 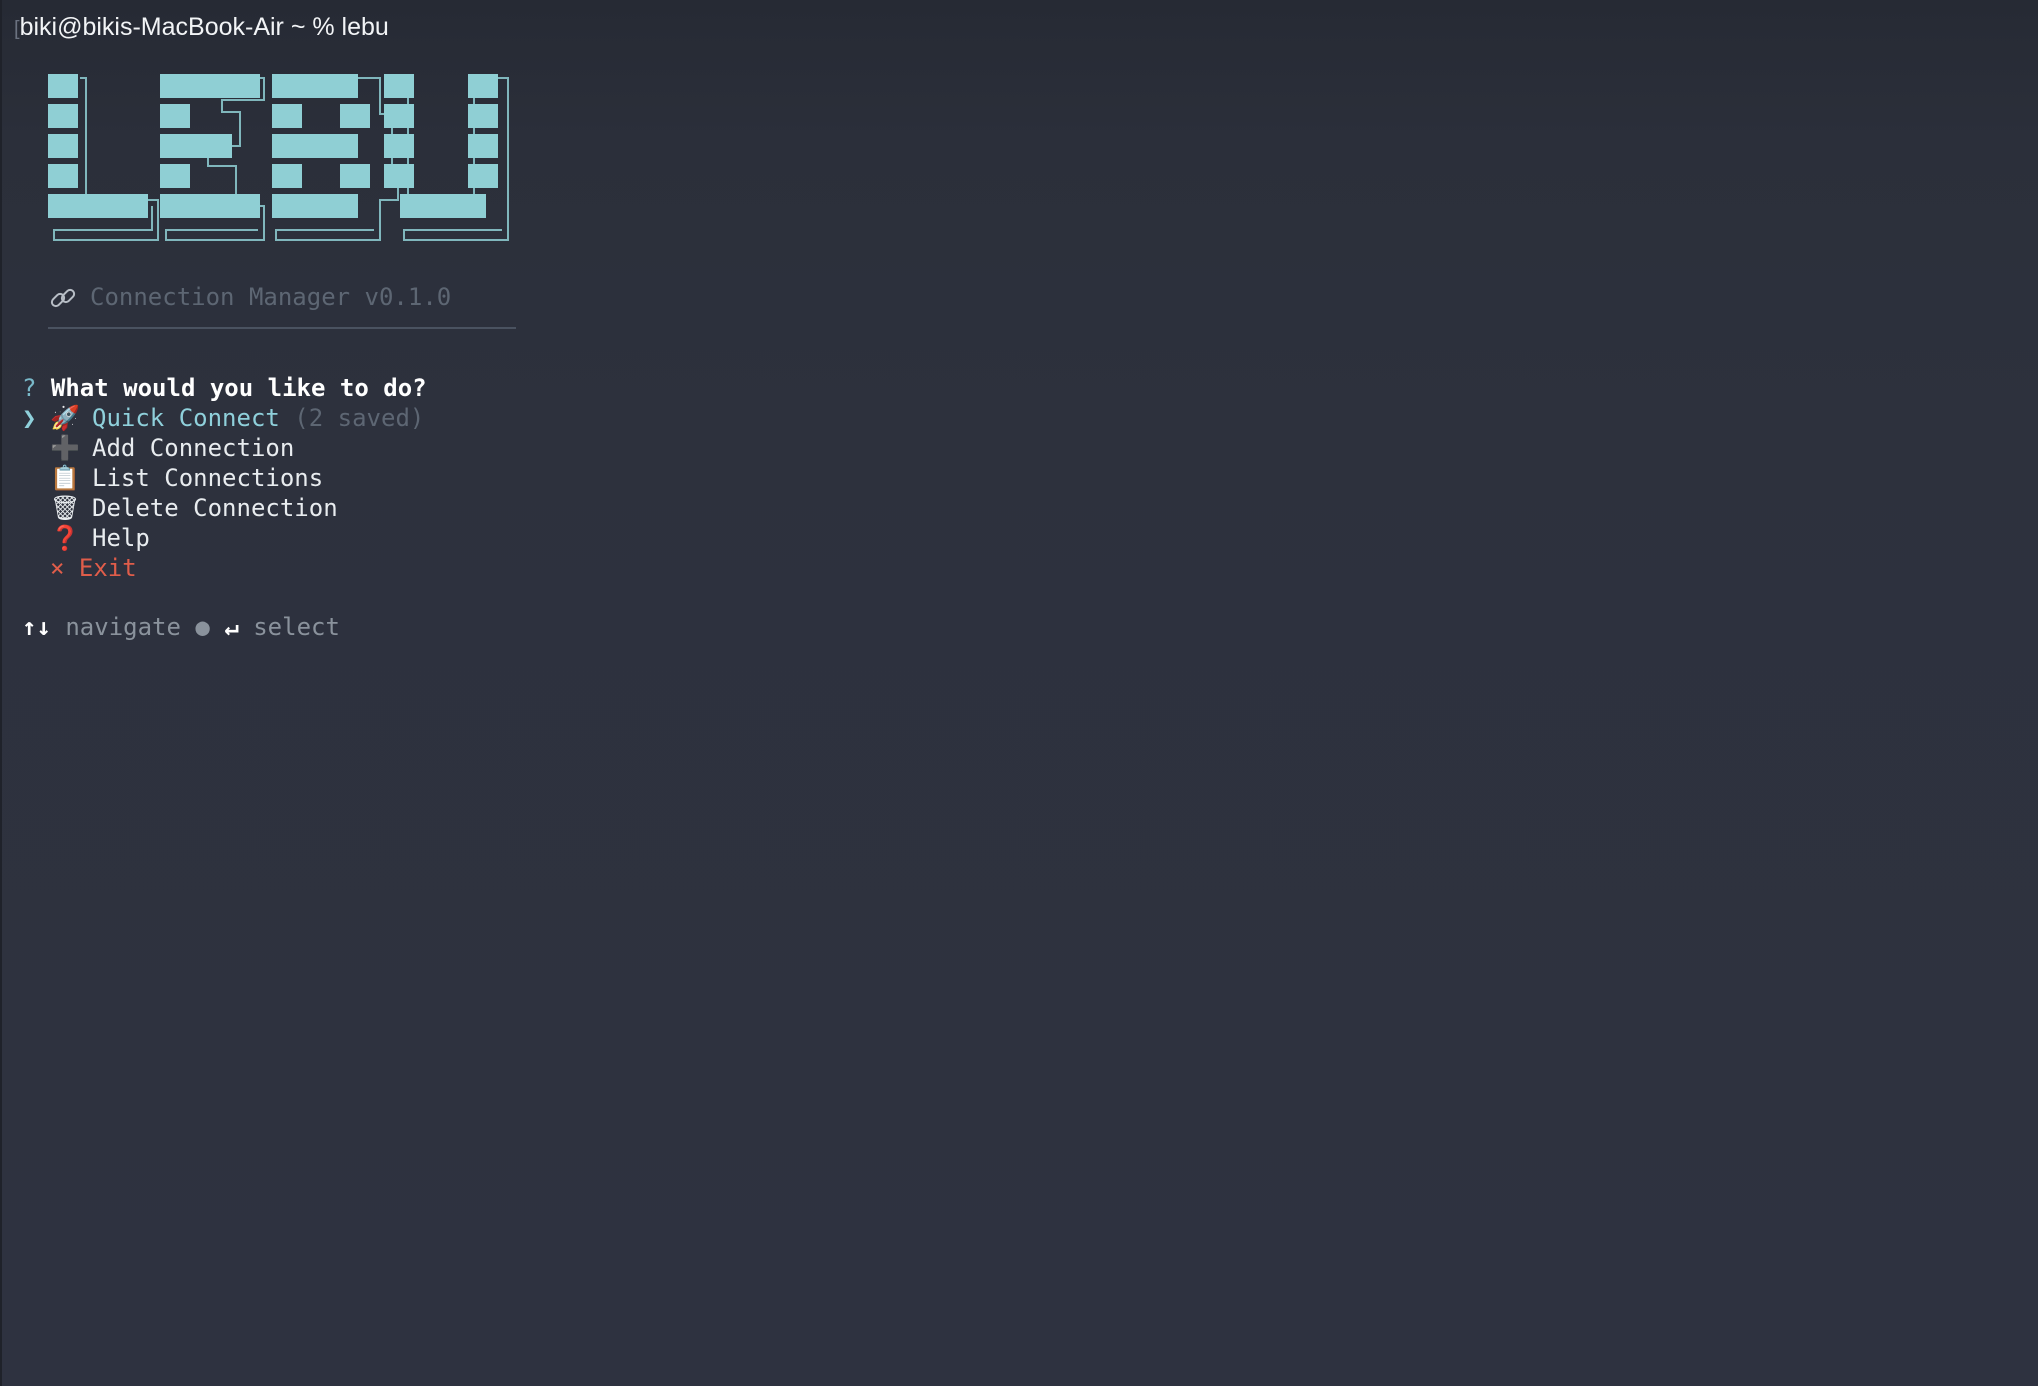 What do you see at coordinates (86, 538) in the screenshot?
I see `menu-item-help: ❓ Help` at bounding box center [86, 538].